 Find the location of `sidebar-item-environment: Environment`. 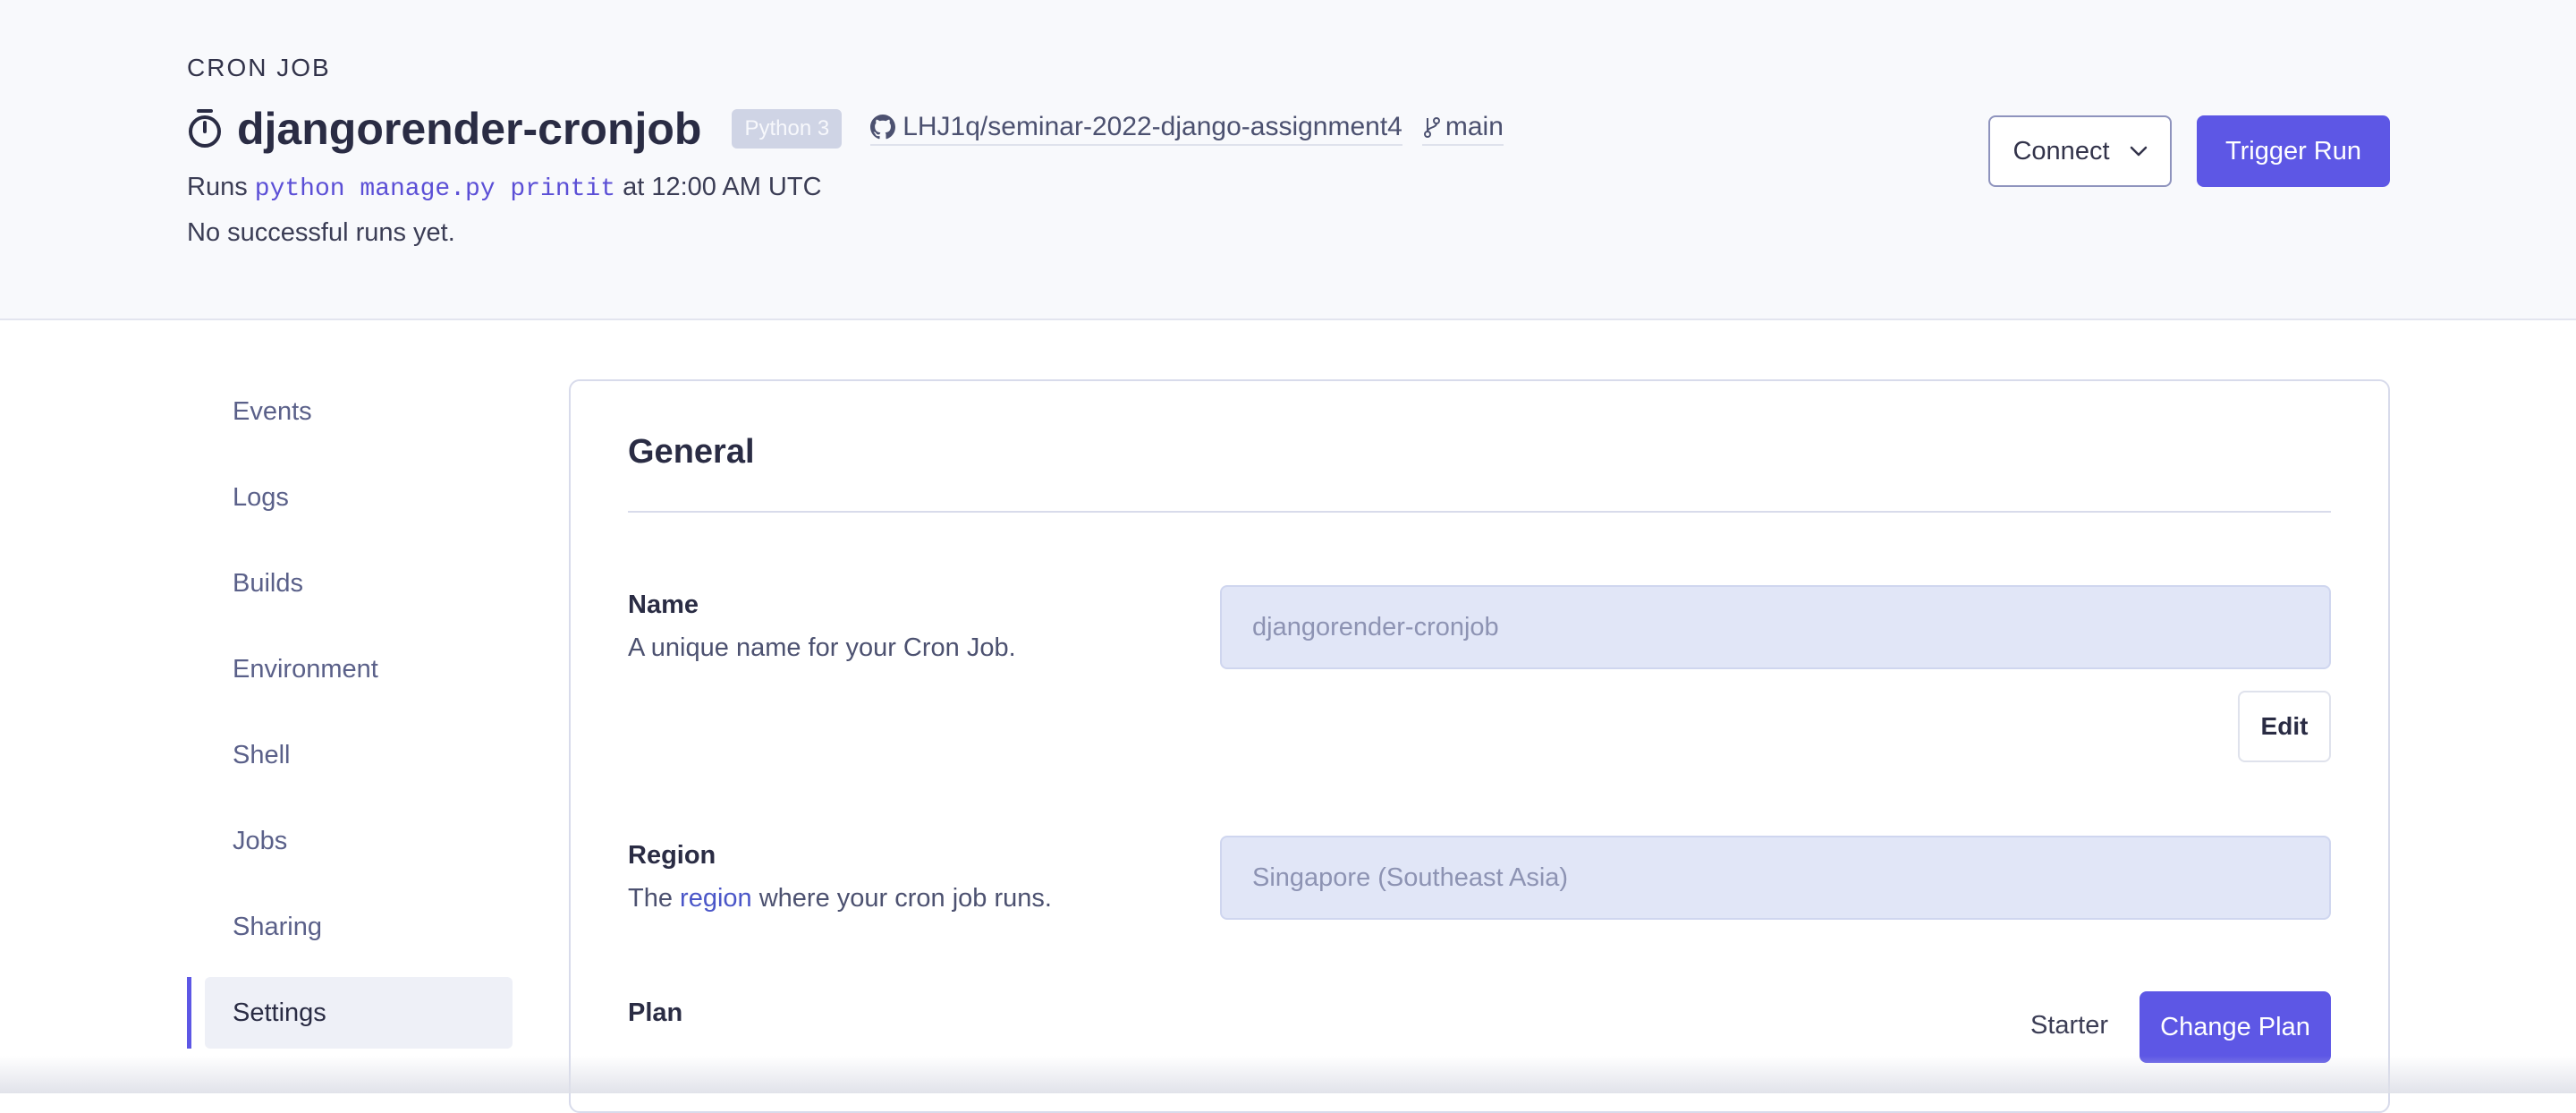

sidebar-item-environment: Environment is located at coordinates (350, 669).